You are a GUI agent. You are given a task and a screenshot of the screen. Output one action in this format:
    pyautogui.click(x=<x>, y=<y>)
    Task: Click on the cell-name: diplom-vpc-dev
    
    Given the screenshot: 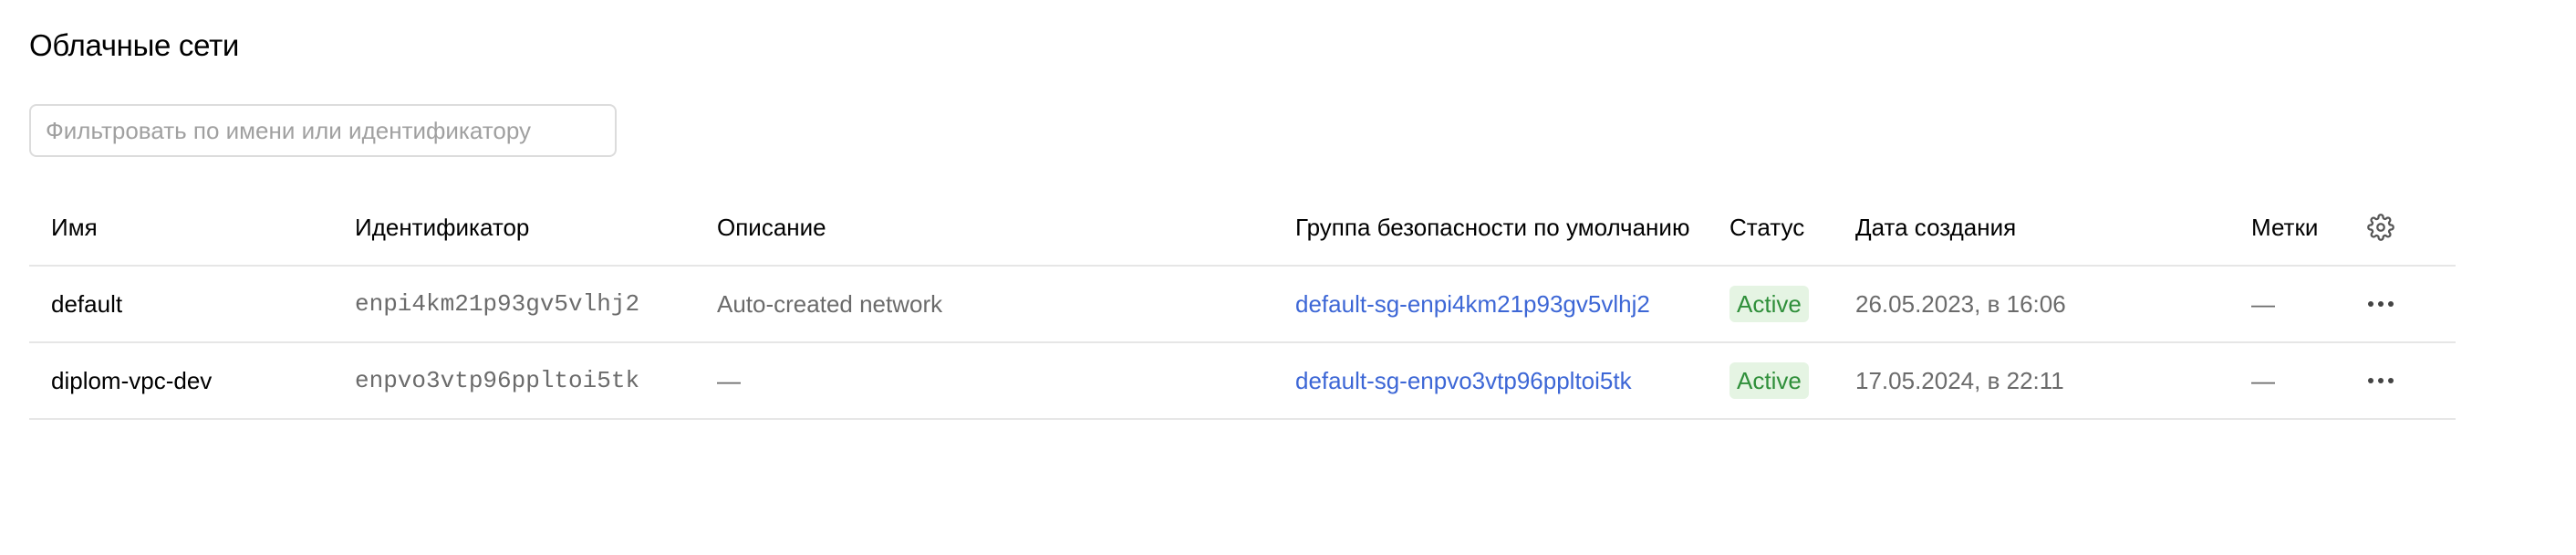 What is the action you would take?
    pyautogui.click(x=132, y=380)
    